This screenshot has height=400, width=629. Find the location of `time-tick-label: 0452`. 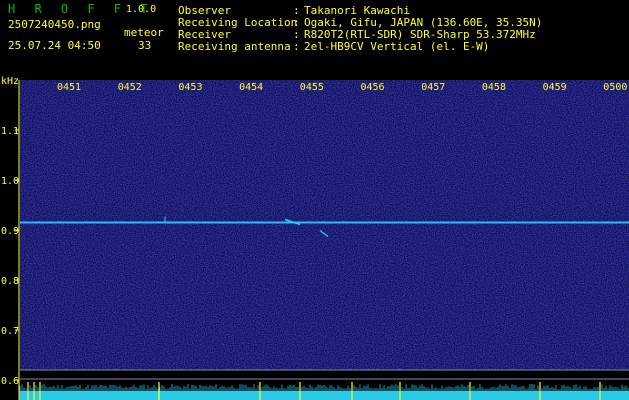

time-tick-label: 0452 is located at coordinates (130, 87).